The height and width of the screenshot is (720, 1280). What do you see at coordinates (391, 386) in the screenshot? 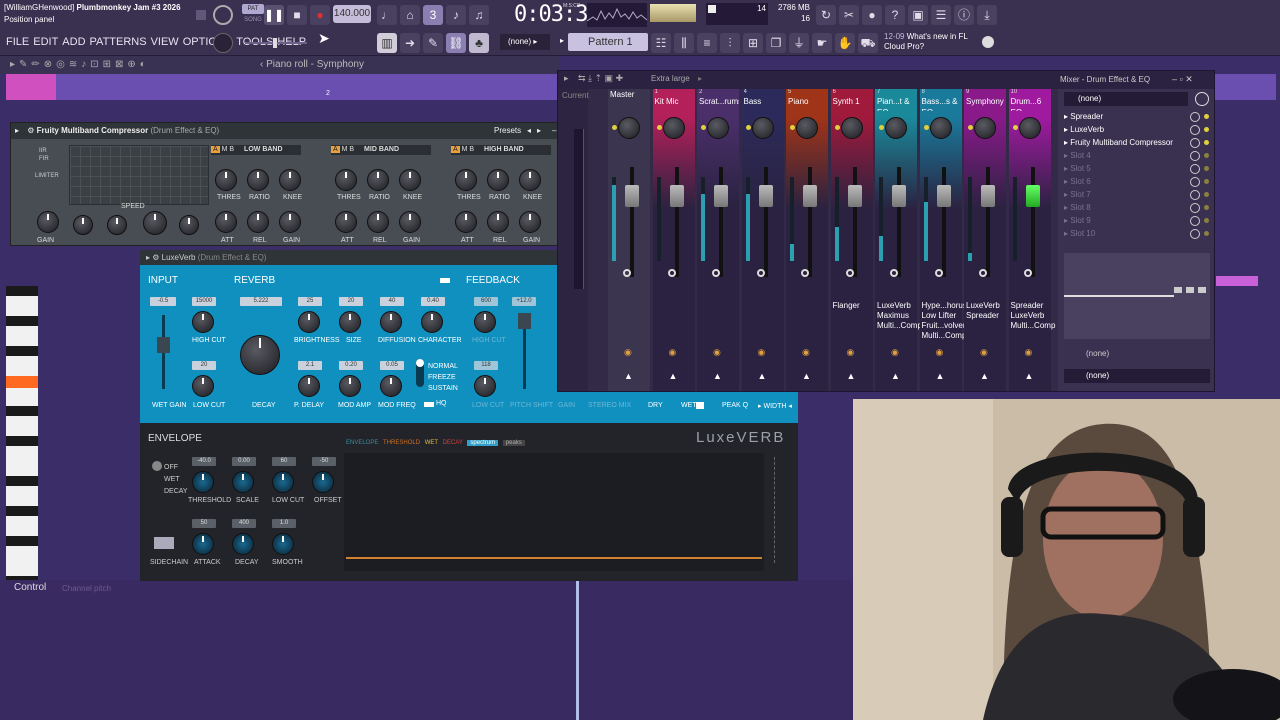
I see `mod-freq-knob` at bounding box center [391, 386].